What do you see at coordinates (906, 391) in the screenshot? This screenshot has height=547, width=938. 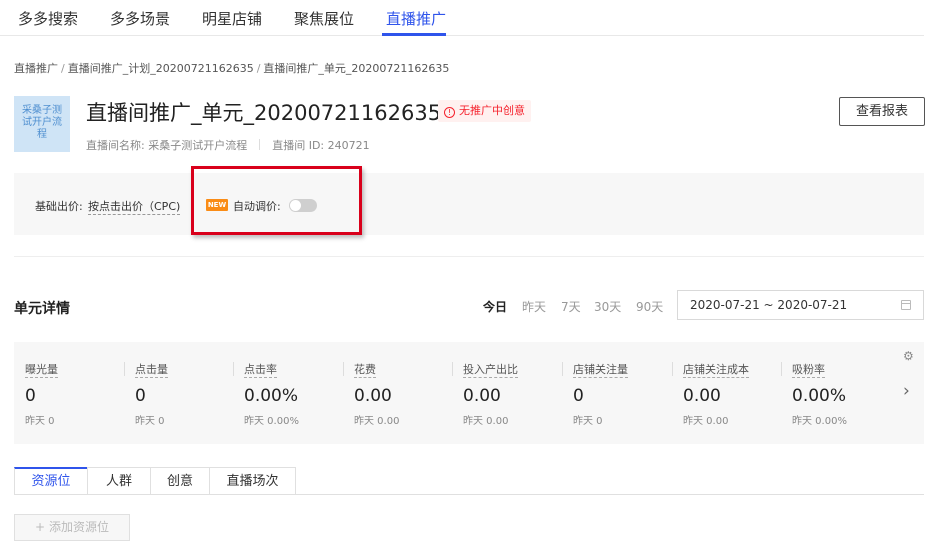 I see `chevron-right-icon: ›` at bounding box center [906, 391].